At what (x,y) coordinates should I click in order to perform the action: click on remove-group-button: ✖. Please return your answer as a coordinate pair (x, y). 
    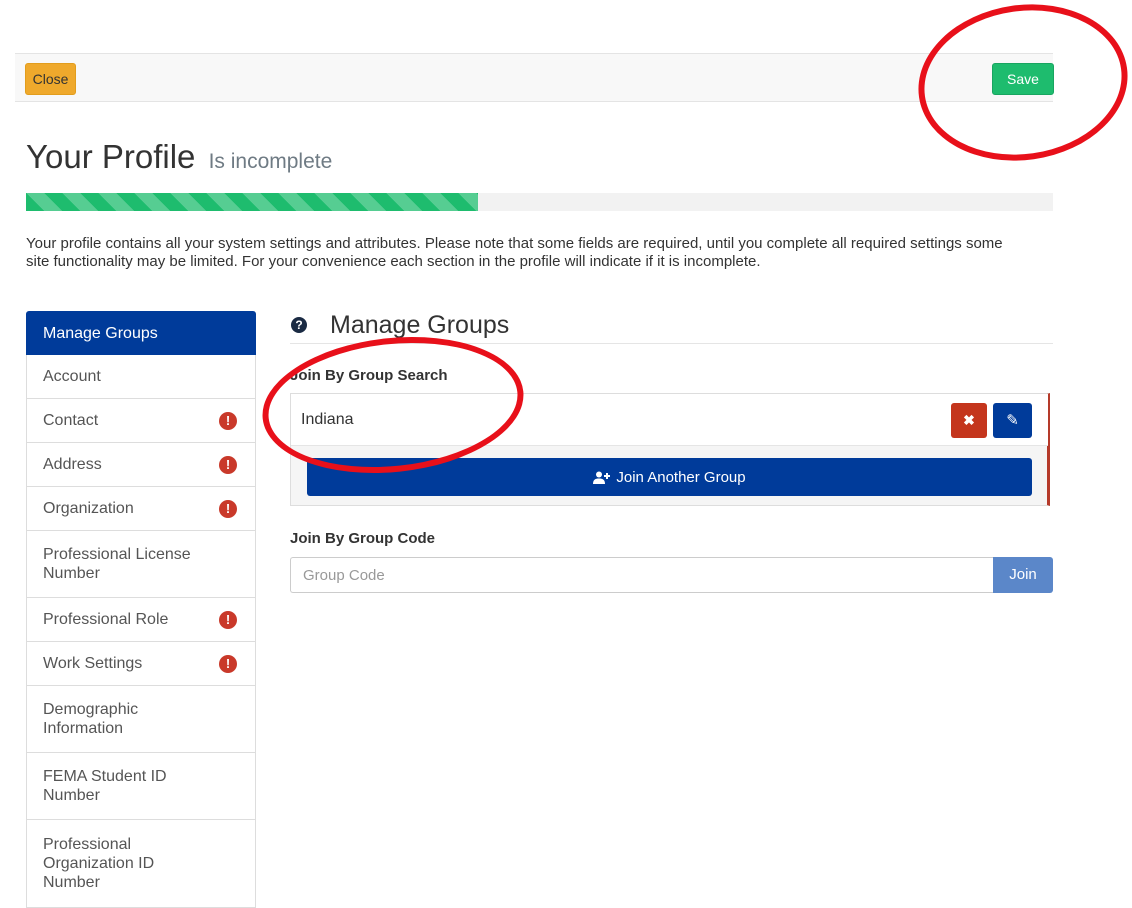
    Looking at the image, I should click on (969, 420).